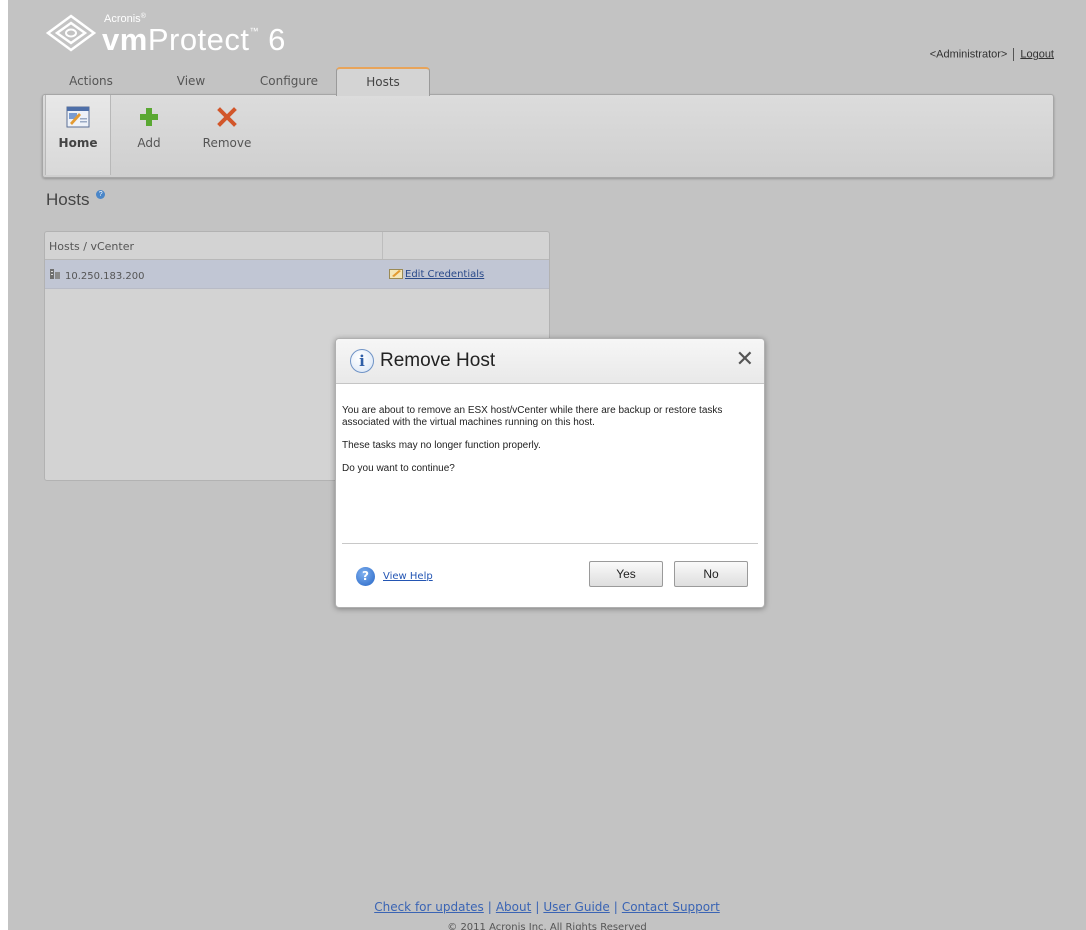 This screenshot has height=930, width=1086. I want to click on toolbar-ribbon: Home Add Remove, so click(548, 136).